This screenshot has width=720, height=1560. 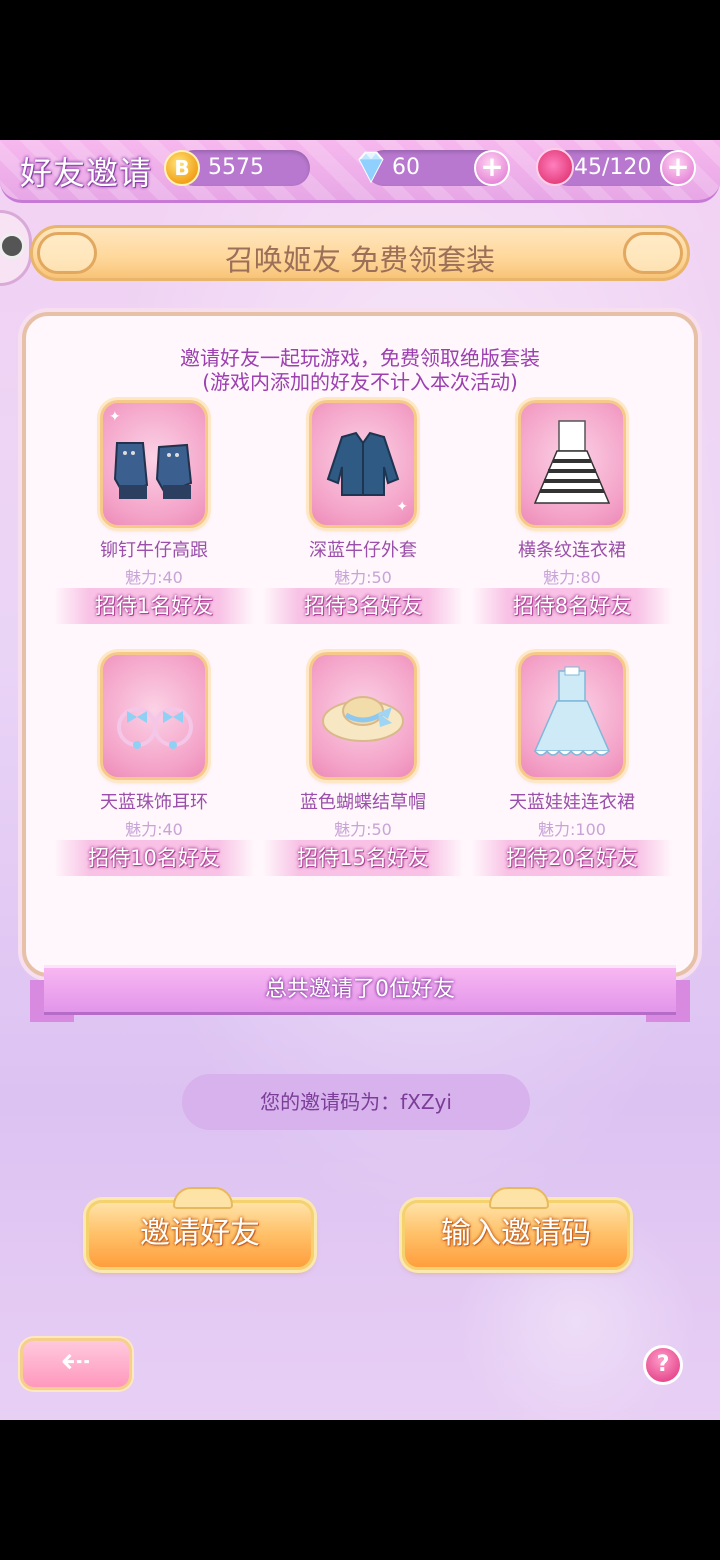 What do you see at coordinates (12, 246) in the screenshot?
I see `mascot-icon` at bounding box center [12, 246].